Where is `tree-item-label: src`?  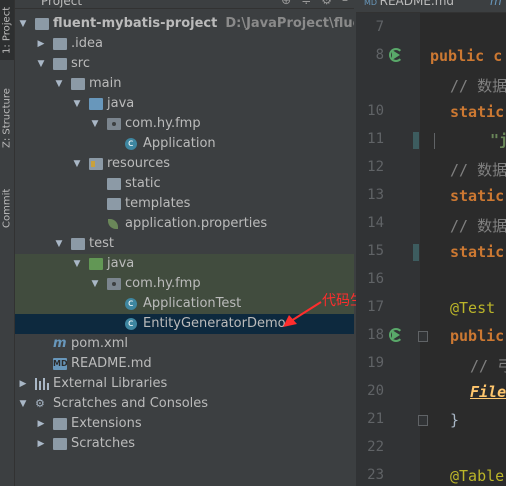
tree-item-label: src is located at coordinates (80, 63).